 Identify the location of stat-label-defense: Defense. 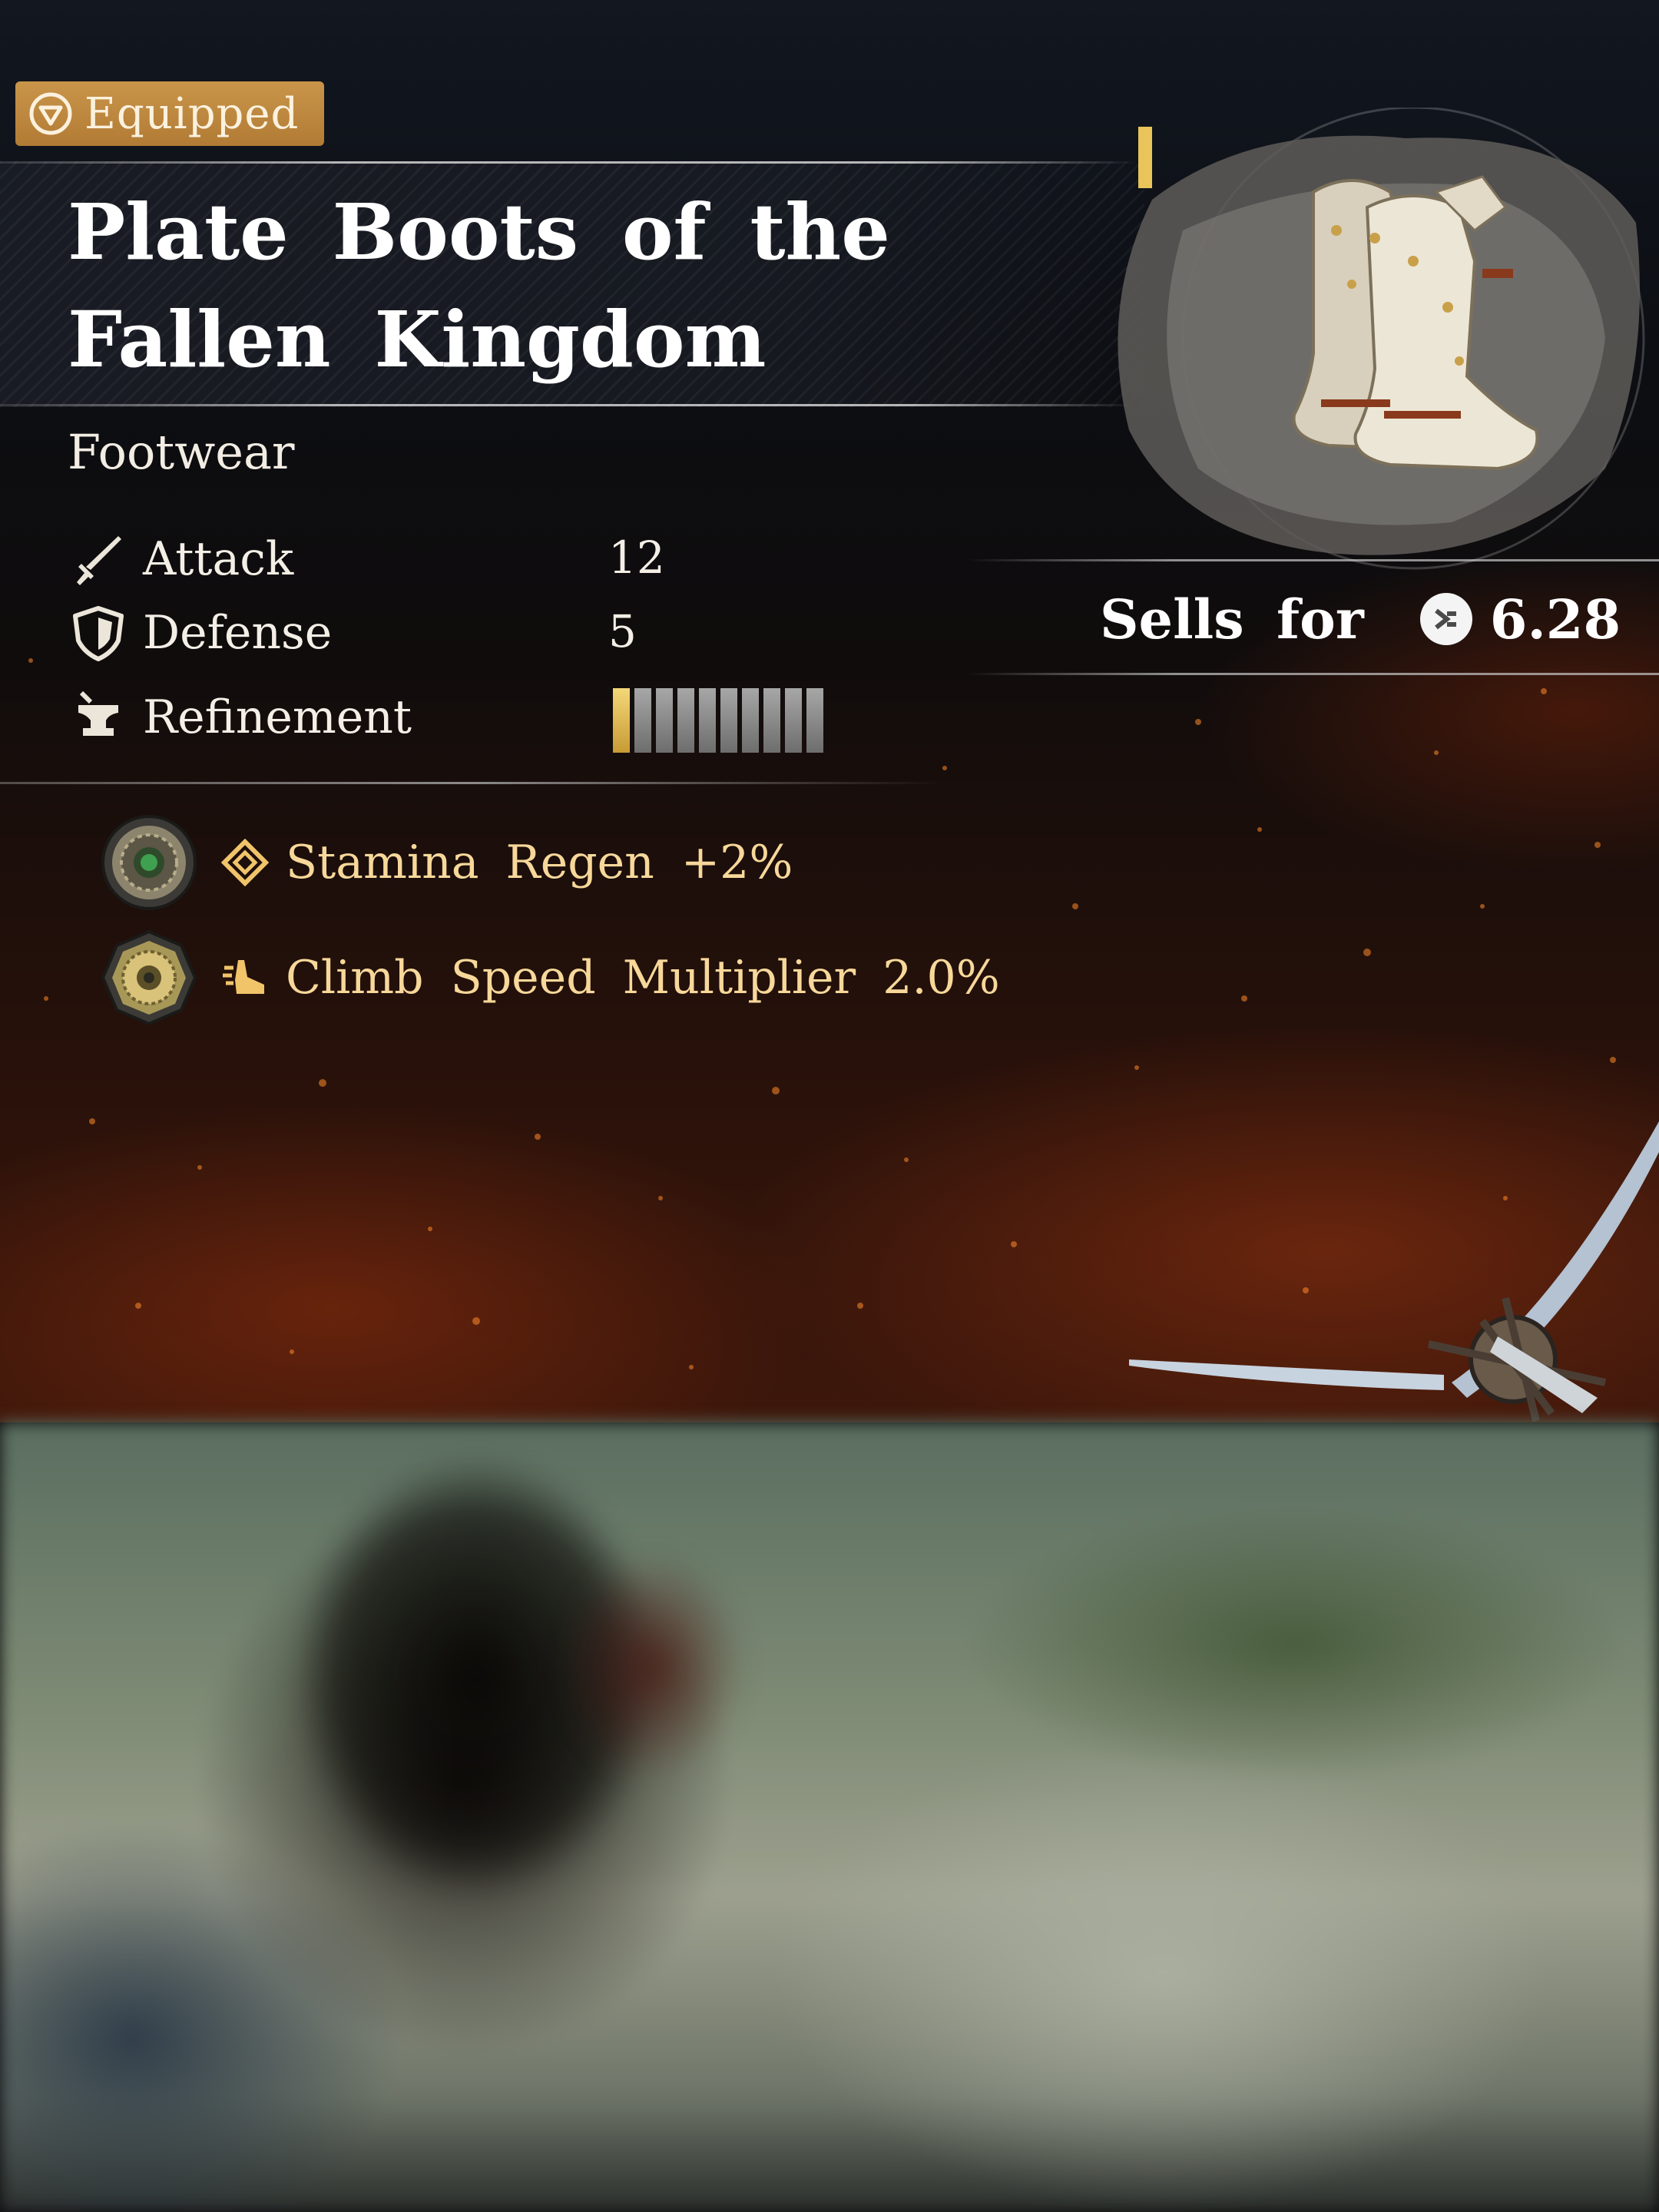
(238, 633).